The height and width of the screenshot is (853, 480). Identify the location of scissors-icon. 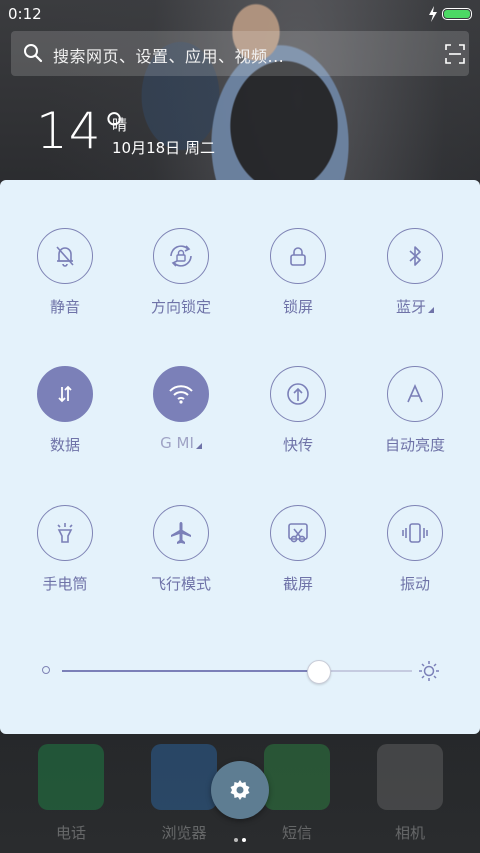
(298, 533).